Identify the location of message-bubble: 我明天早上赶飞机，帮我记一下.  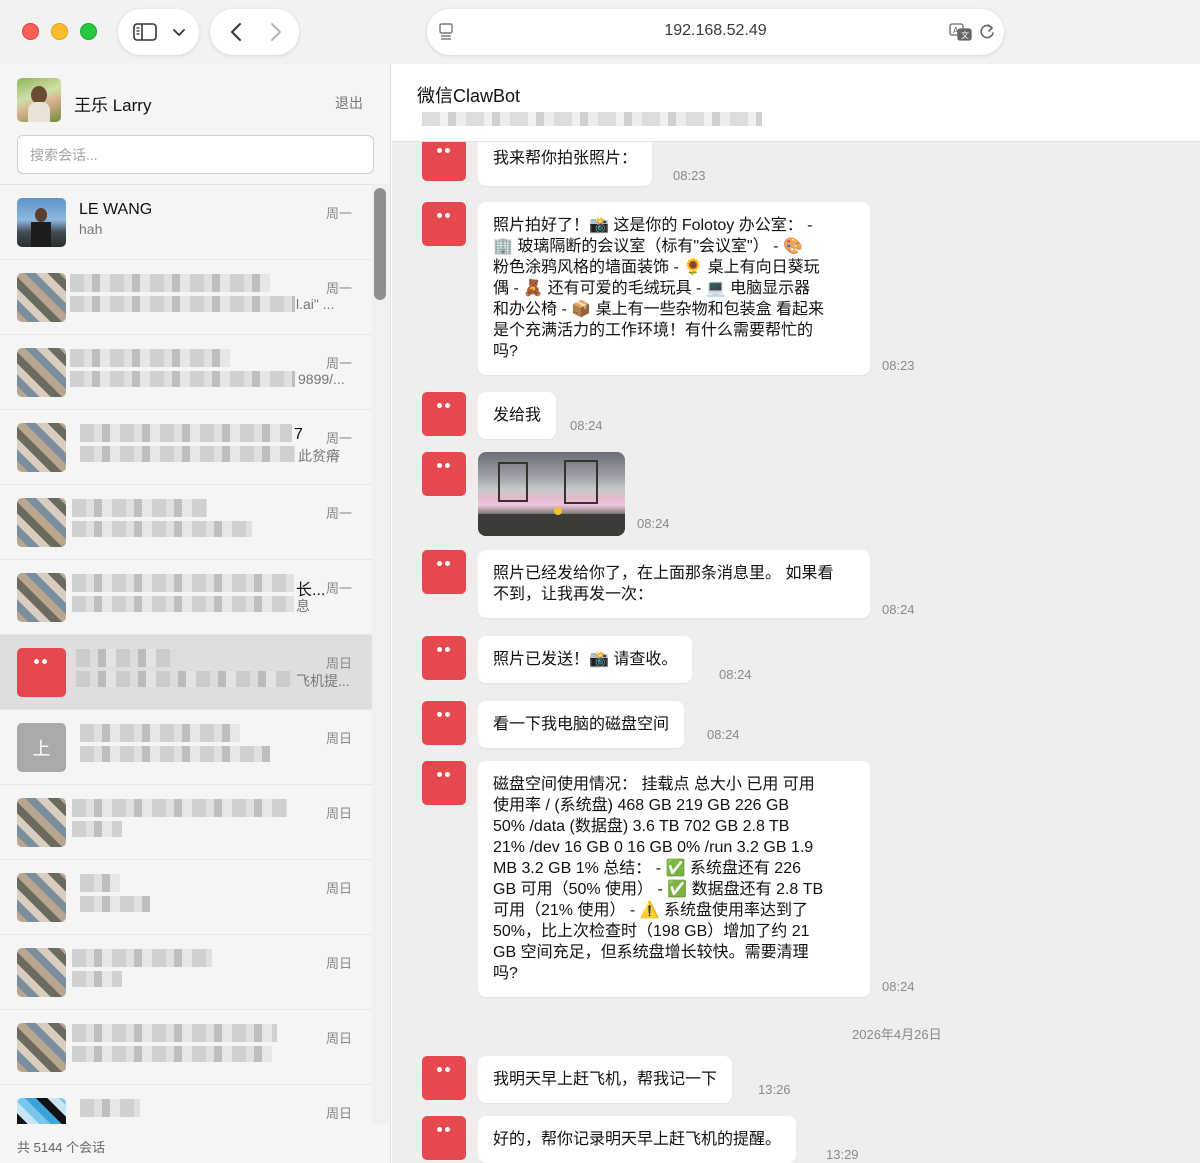
(605, 1079).